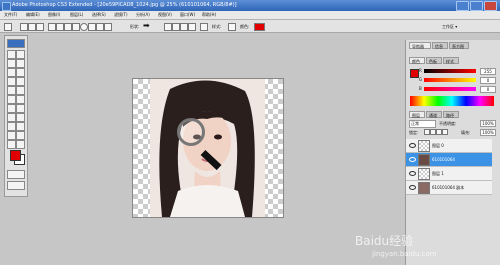 The width and height of the screenshot is (500, 265). What do you see at coordinates (192, 27) in the screenshot?
I see `exclude-icon` at bounding box center [192, 27].